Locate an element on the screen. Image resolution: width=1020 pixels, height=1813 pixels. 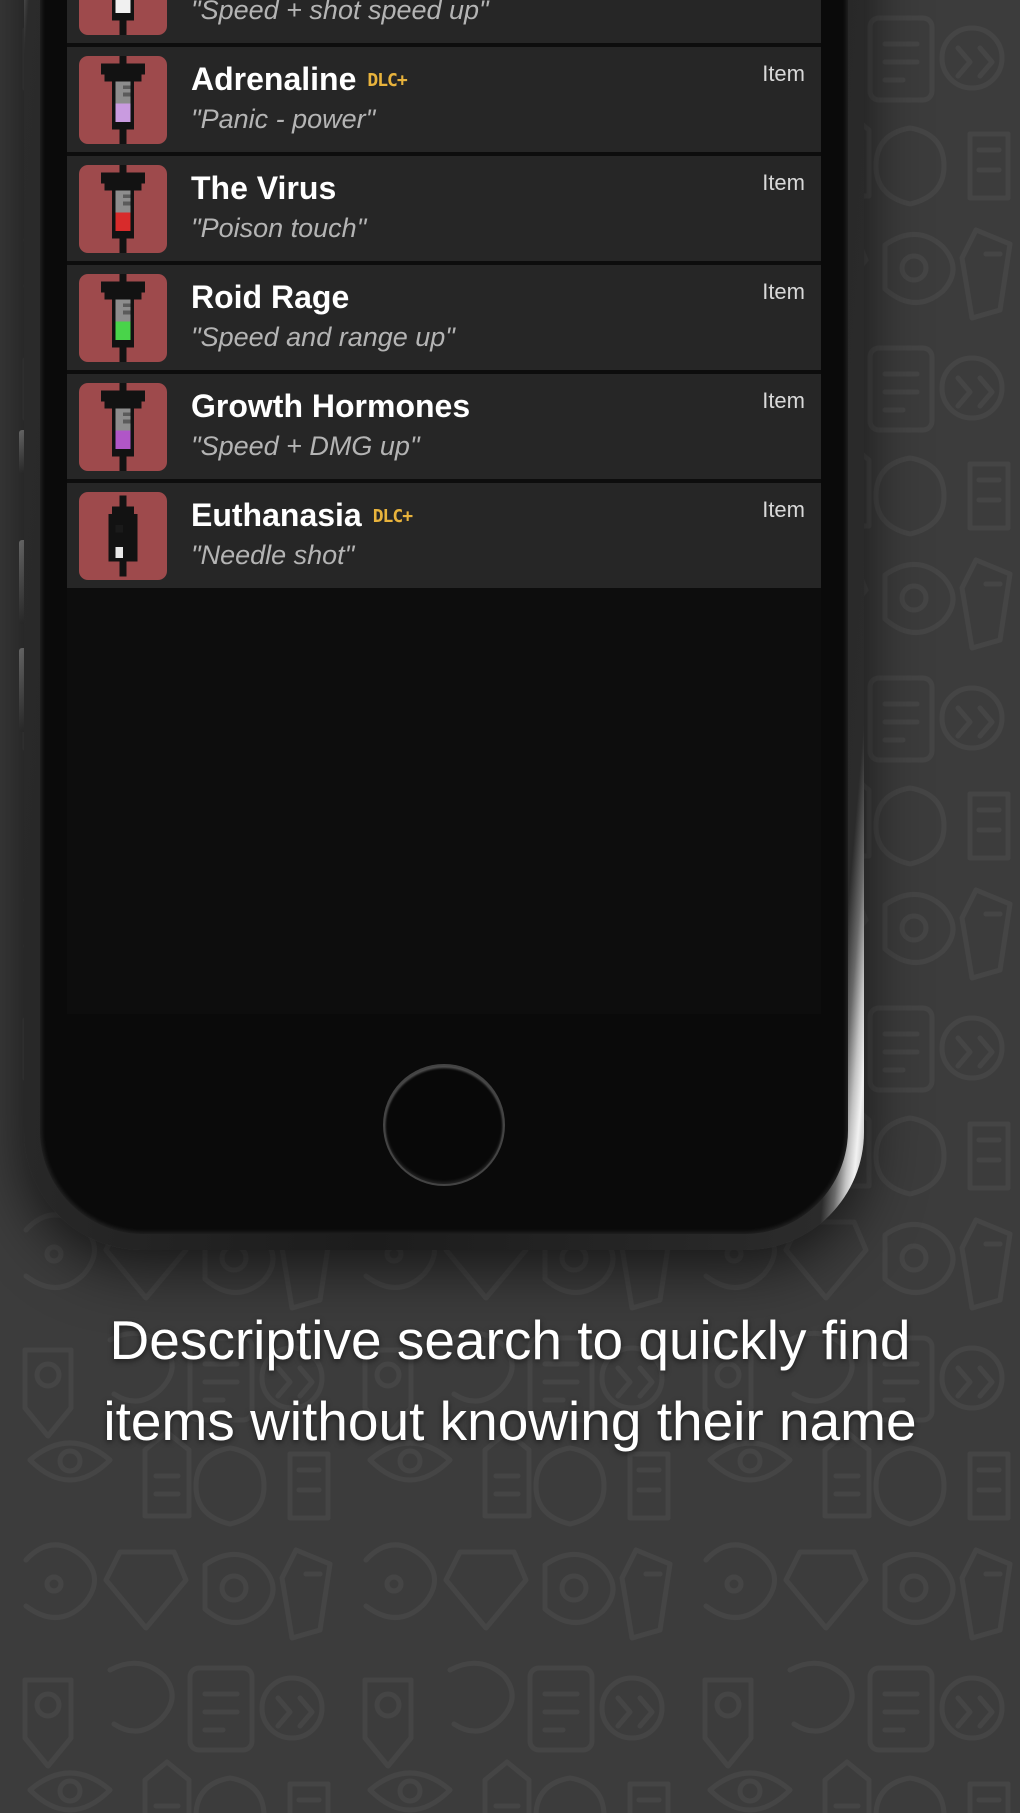
item-title: Roid Rage is located at coordinates (476, 297).